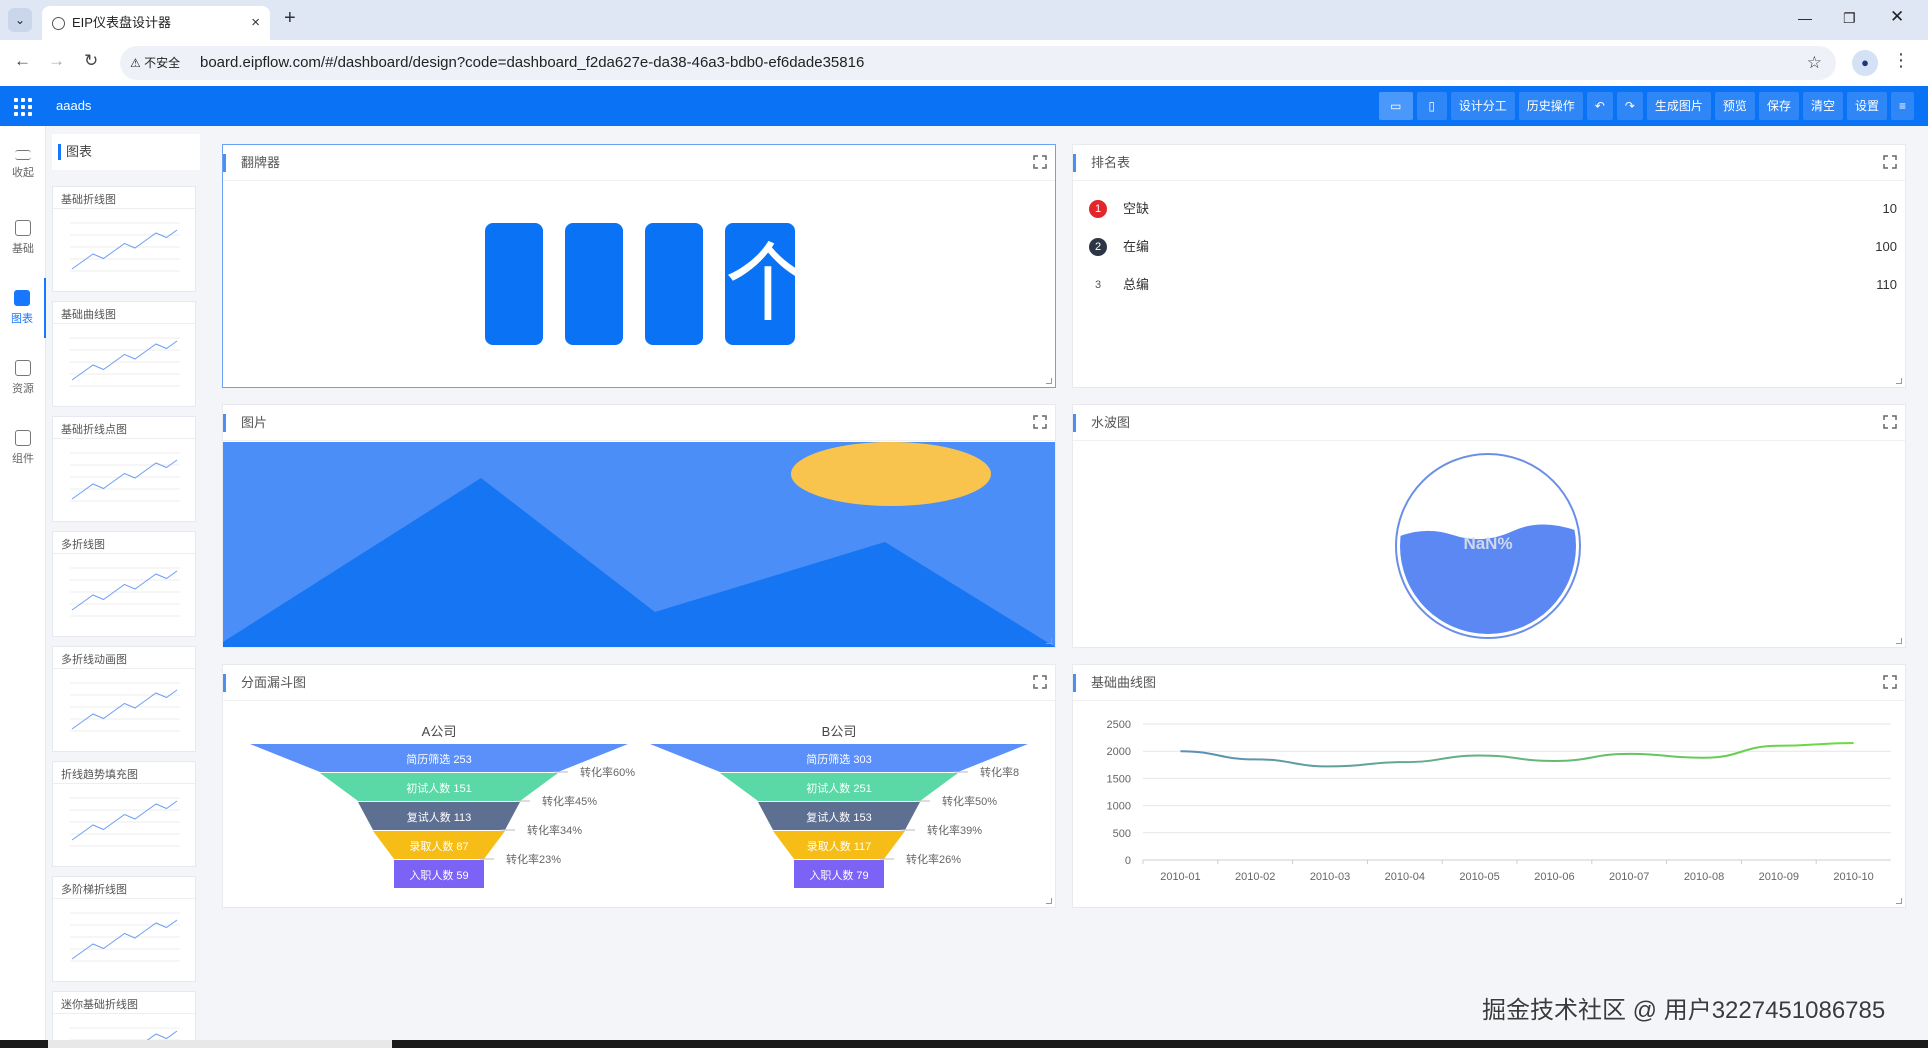 The width and height of the screenshot is (1928, 1048). What do you see at coordinates (23, 583) in the screenshot?
I see `left-rail: 收起 基础 图表 资源 组件` at bounding box center [23, 583].